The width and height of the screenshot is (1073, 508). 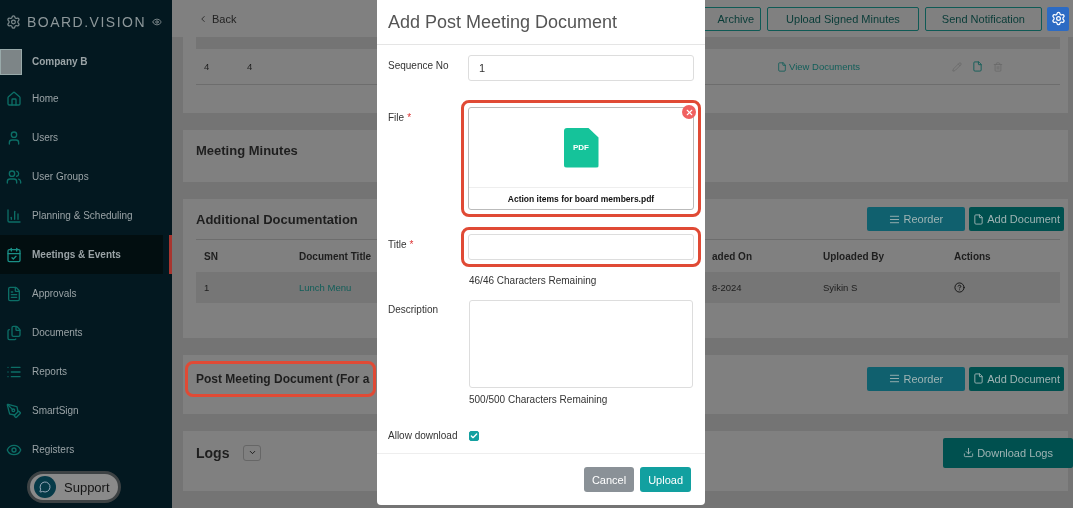 I want to click on toolbar-button: Upload Signed Minutes, so click(x=843, y=18).